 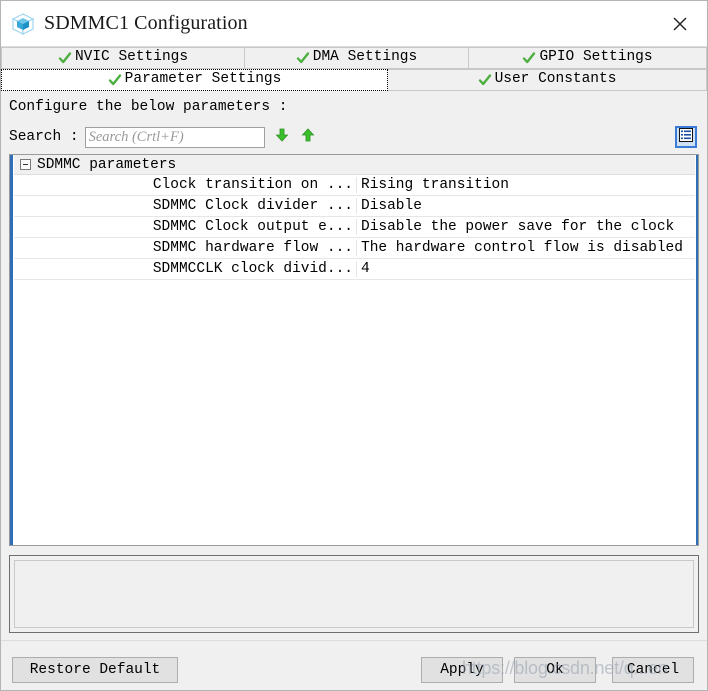 I want to click on close-icon, so click(x=680, y=24).